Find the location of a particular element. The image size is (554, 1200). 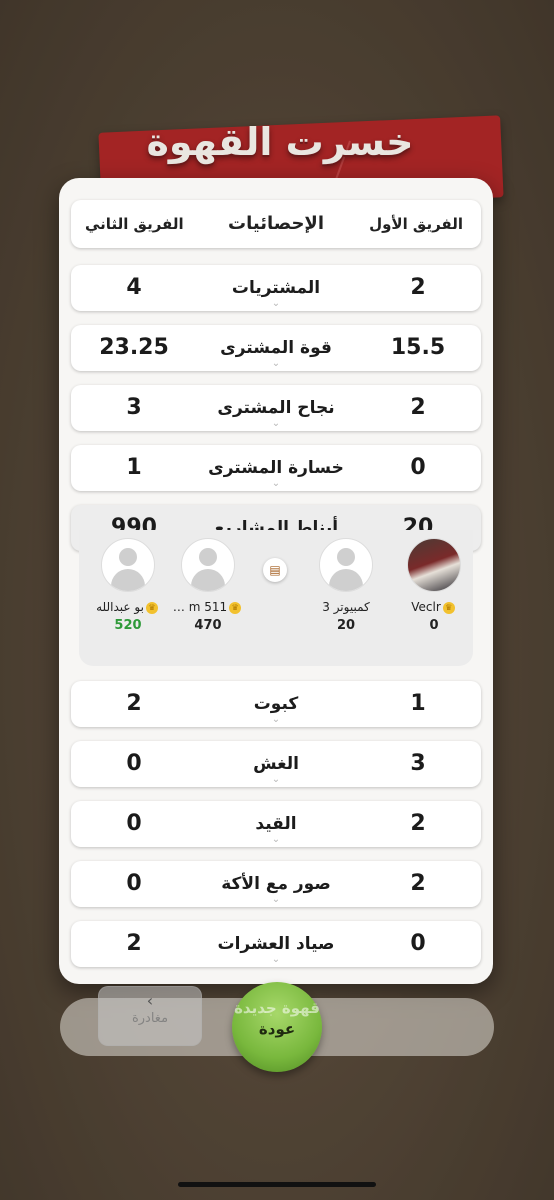

team1-value: 15.5 is located at coordinates (418, 347).